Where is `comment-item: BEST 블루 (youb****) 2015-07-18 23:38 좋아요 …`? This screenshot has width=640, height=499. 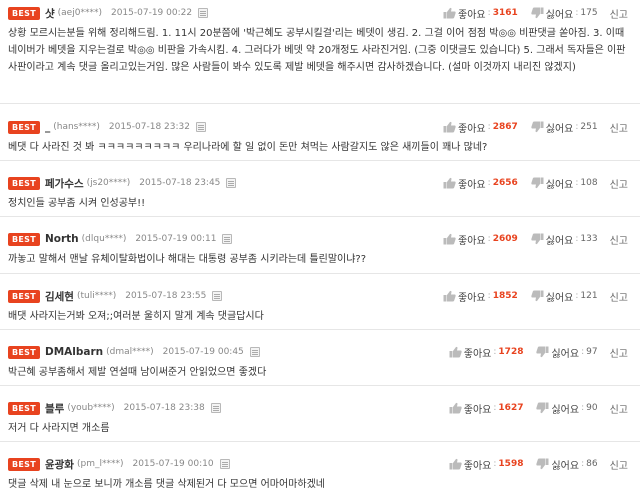 comment-item: BEST 블루 (youb****) 2015-07-18 23:38 좋아요 … is located at coordinates (320, 414).